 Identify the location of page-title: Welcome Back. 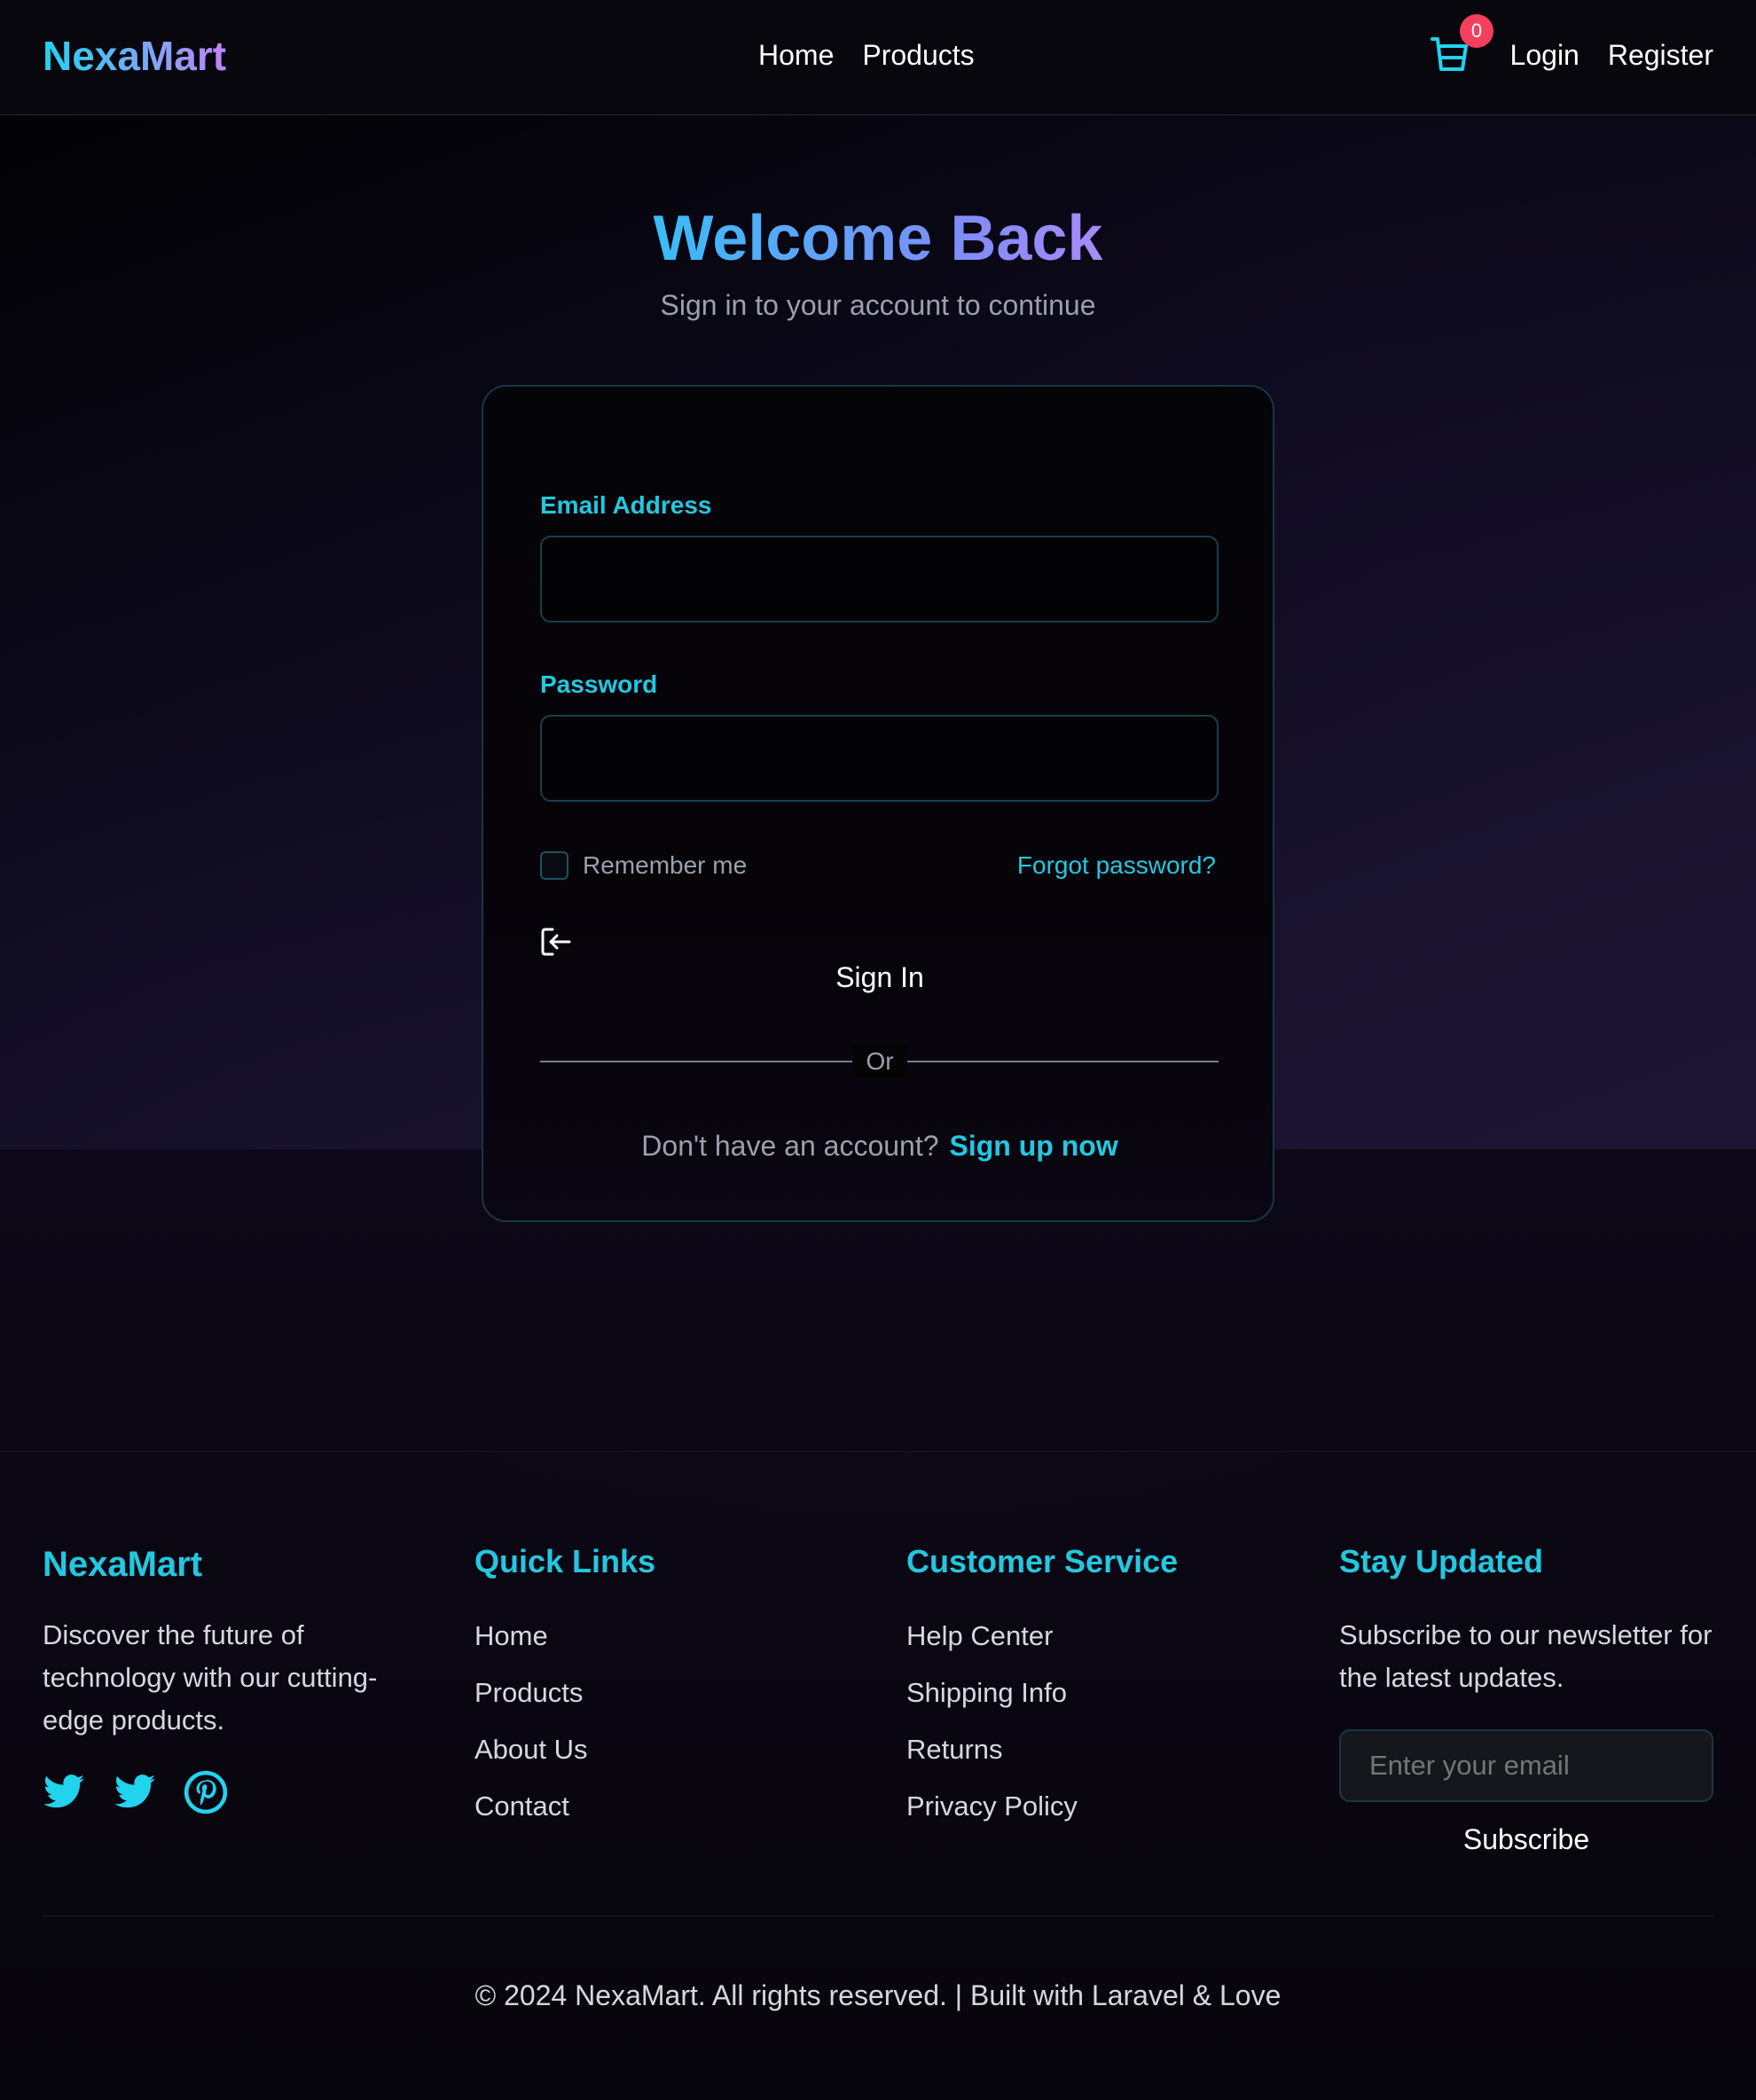
(878, 238).